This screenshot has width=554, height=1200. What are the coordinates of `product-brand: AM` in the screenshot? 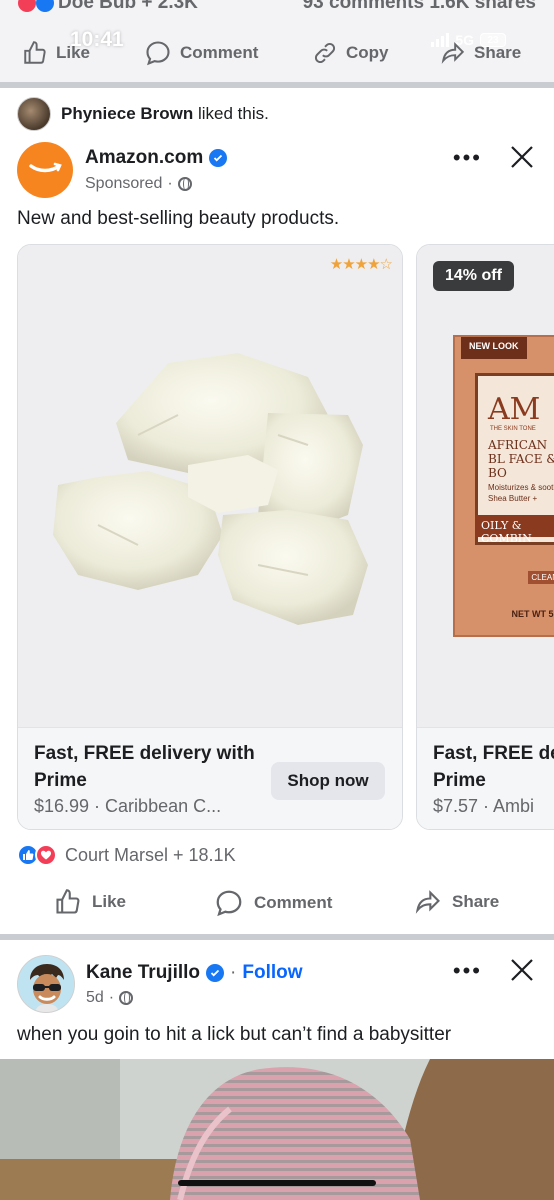 It's located at (514, 409).